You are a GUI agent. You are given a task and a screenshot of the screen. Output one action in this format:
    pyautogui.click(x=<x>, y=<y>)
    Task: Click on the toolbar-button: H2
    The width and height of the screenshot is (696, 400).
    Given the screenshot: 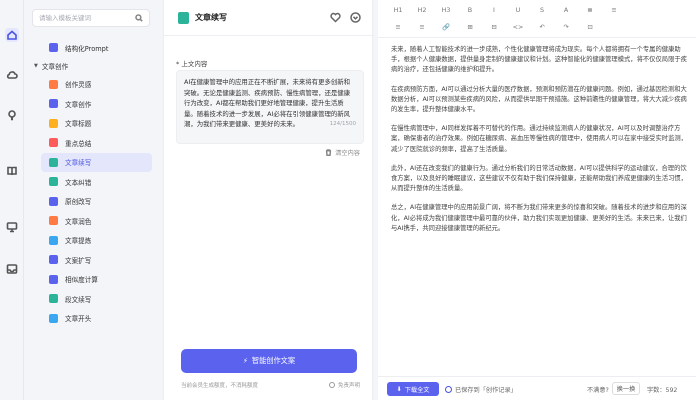 What is the action you would take?
    pyautogui.click(x=422, y=10)
    